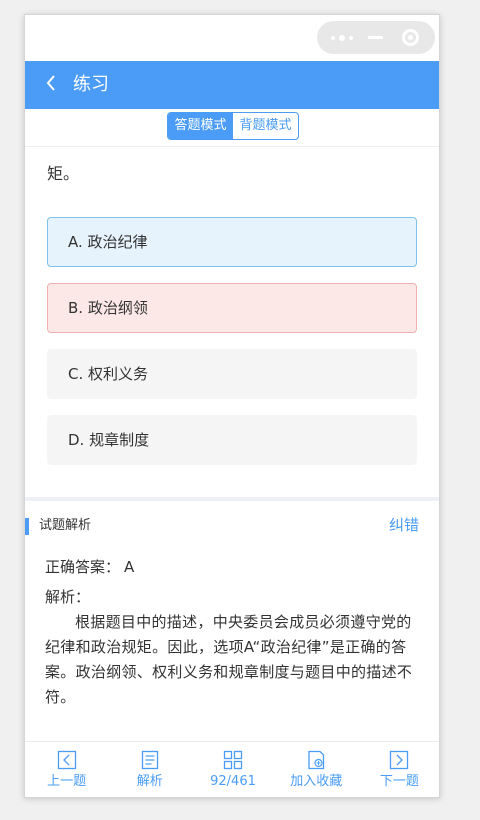  Describe the element at coordinates (345, 38) in the screenshot. I see `more-dots-icon` at that location.